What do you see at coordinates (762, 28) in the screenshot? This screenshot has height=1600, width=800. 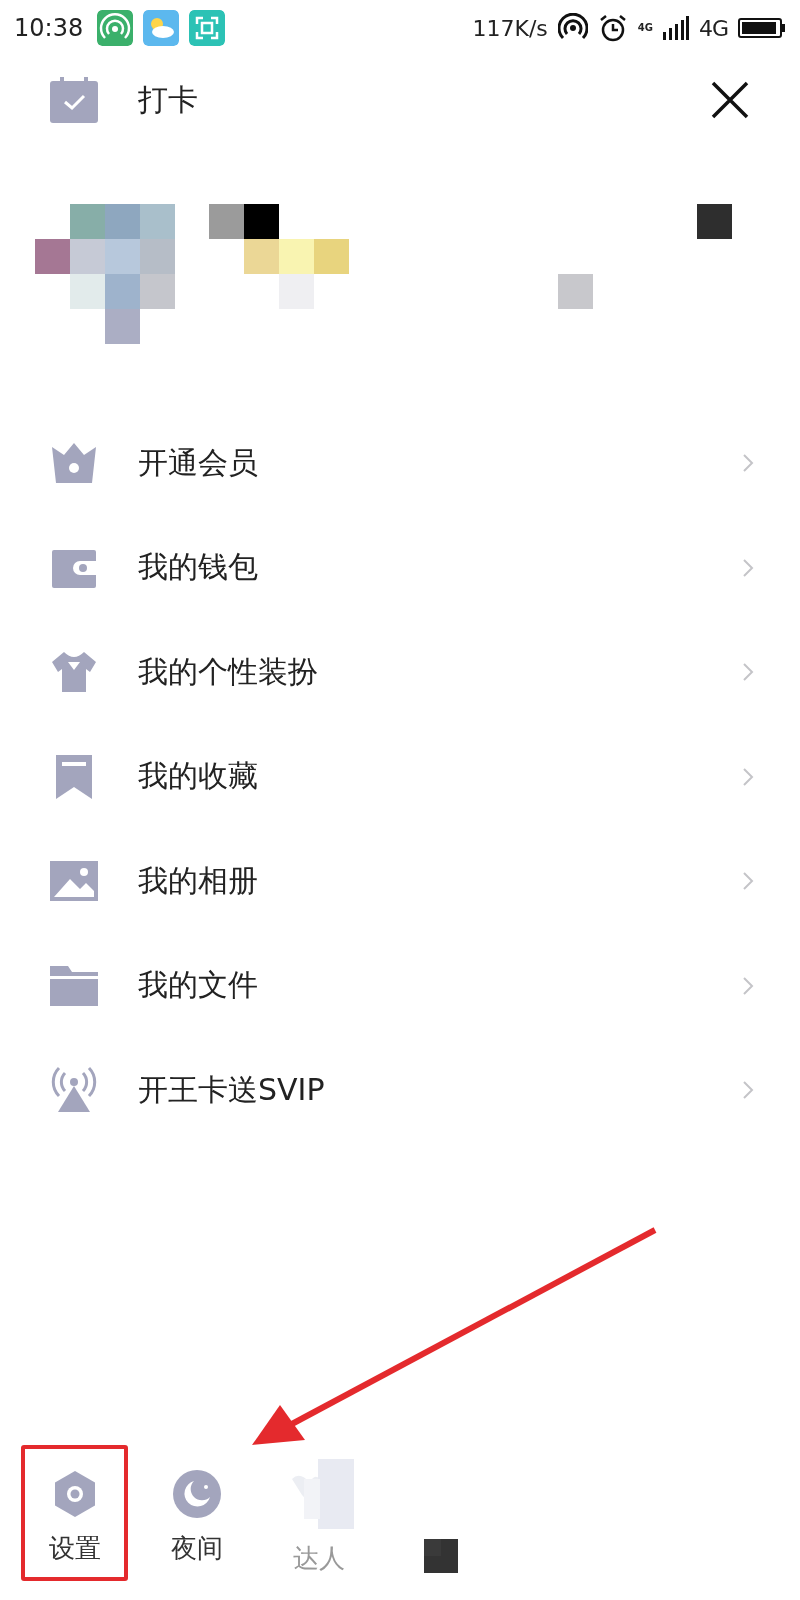 I see `battery-icon` at bounding box center [762, 28].